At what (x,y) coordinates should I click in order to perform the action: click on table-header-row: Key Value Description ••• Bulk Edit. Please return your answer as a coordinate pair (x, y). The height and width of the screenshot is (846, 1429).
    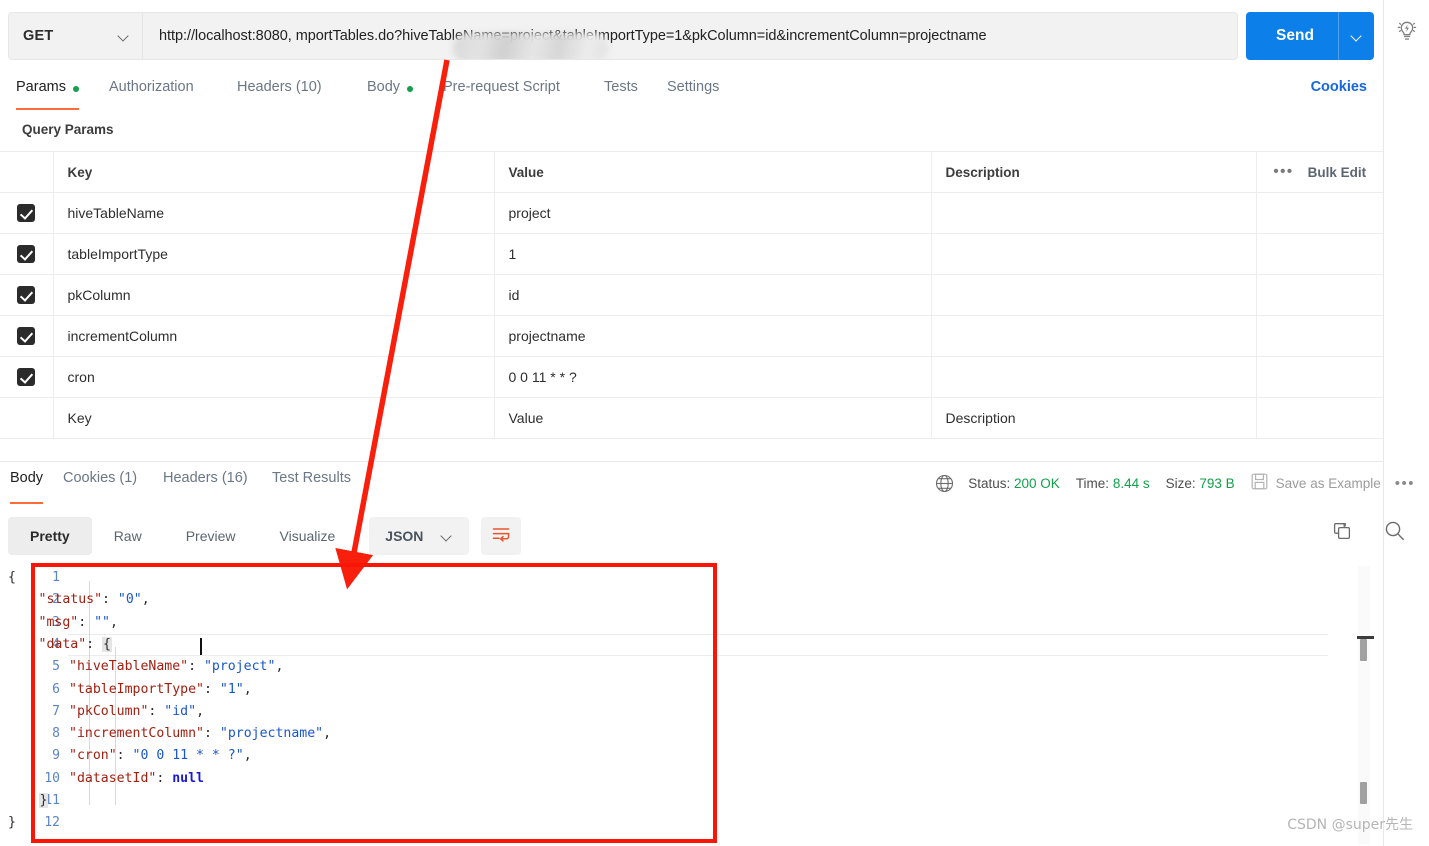
    Looking at the image, I should click on (691, 172).